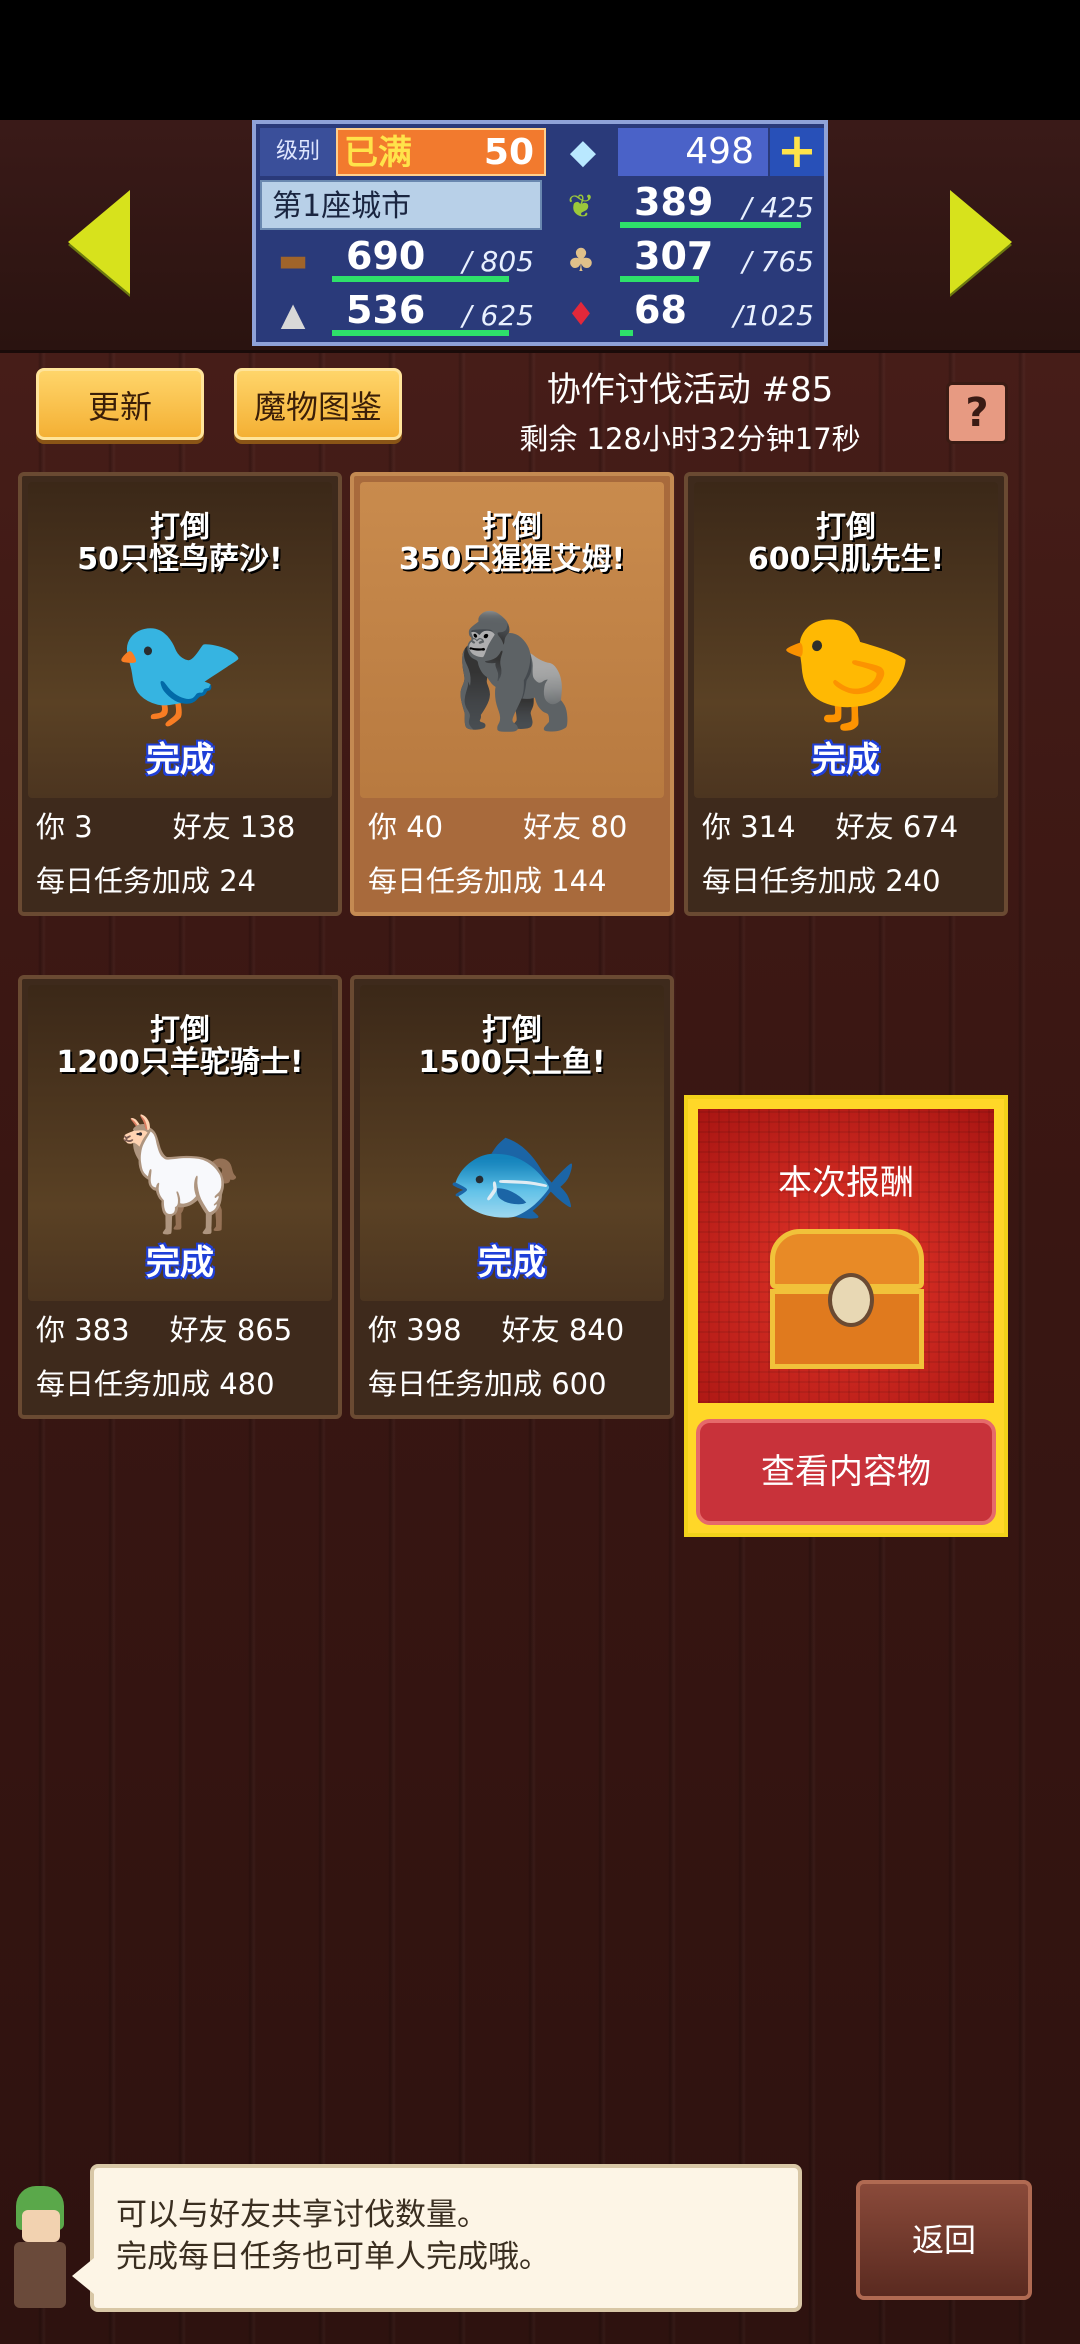 The height and width of the screenshot is (2344, 1080). What do you see at coordinates (719, 260) in the screenshot?
I see `food-stat: 307 / 765` at bounding box center [719, 260].